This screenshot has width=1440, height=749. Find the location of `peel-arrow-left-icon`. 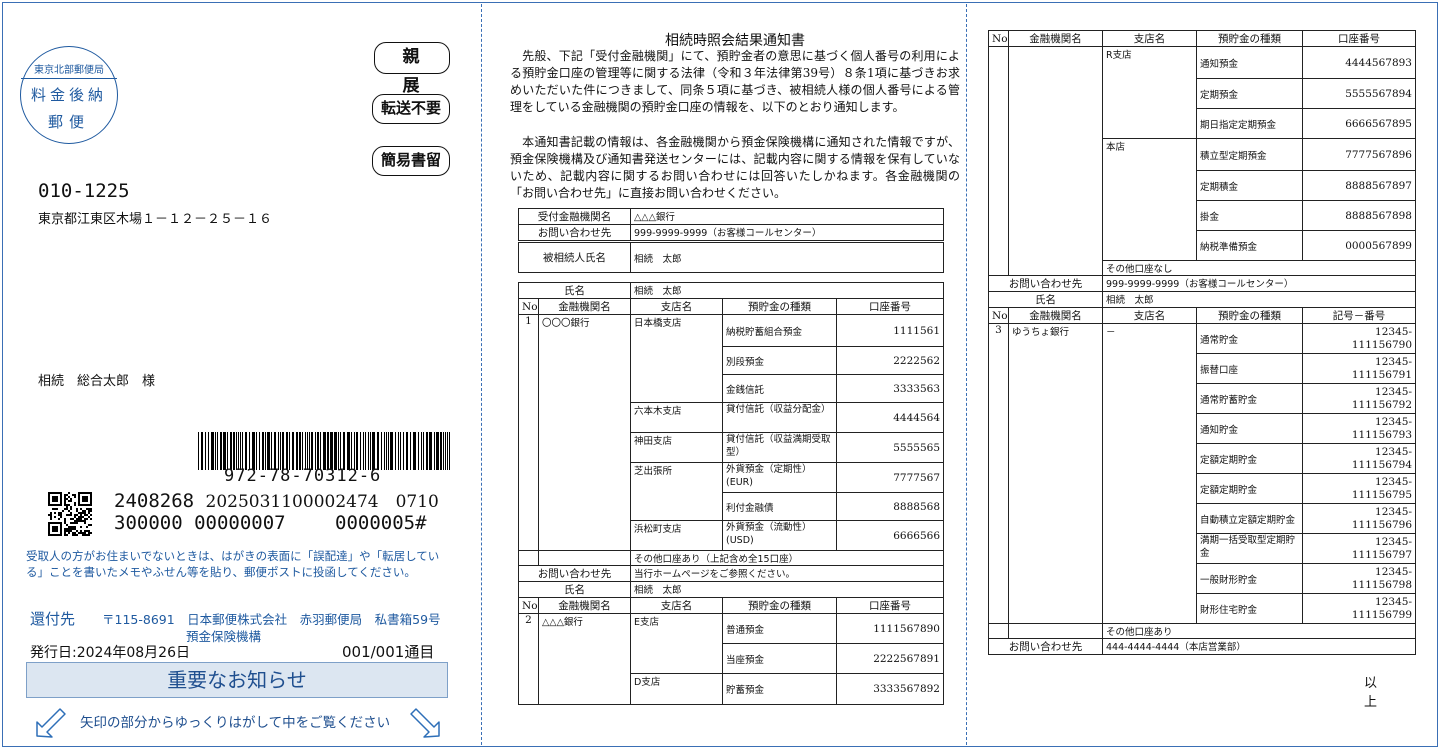

peel-arrow-left-icon is located at coordinates (51, 722).